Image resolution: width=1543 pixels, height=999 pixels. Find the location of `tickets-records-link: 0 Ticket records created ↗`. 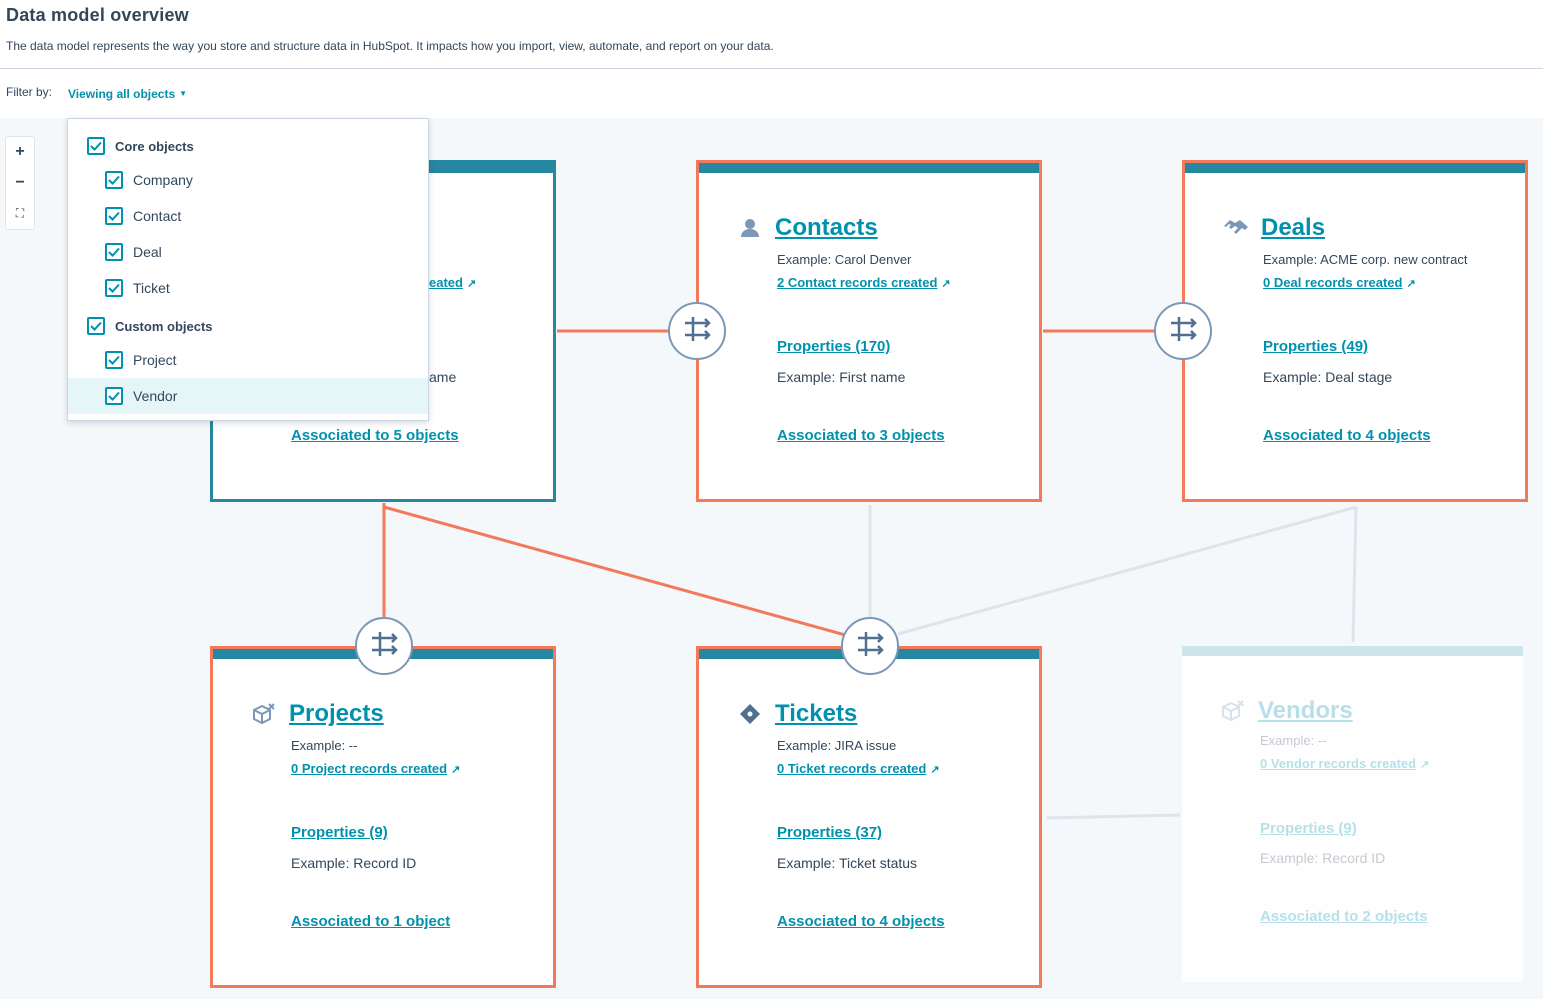

tickets-records-link: 0 Ticket records created ↗ is located at coordinates (858, 768).